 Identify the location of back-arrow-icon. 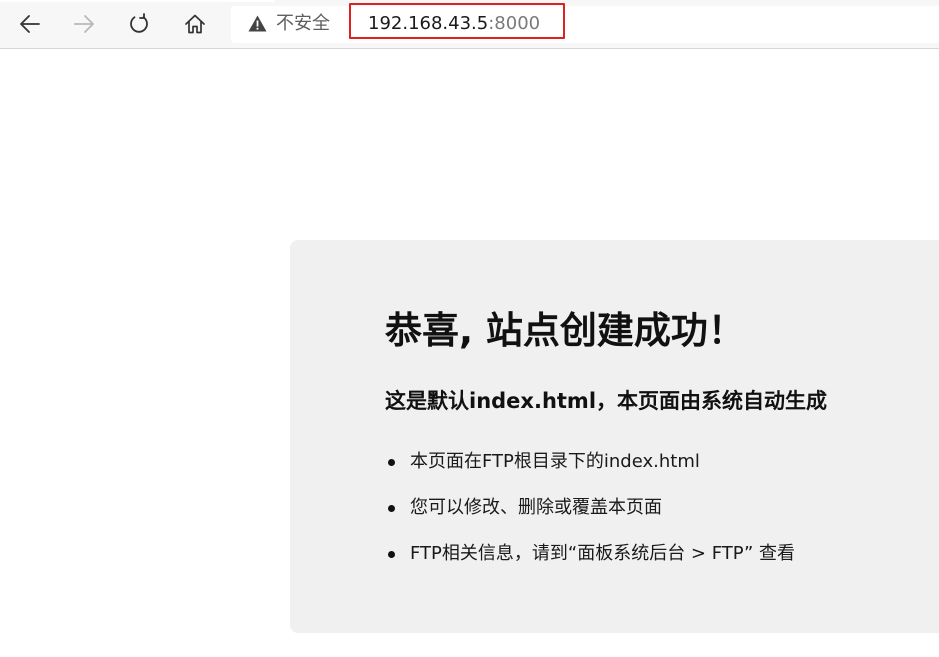
(30, 24).